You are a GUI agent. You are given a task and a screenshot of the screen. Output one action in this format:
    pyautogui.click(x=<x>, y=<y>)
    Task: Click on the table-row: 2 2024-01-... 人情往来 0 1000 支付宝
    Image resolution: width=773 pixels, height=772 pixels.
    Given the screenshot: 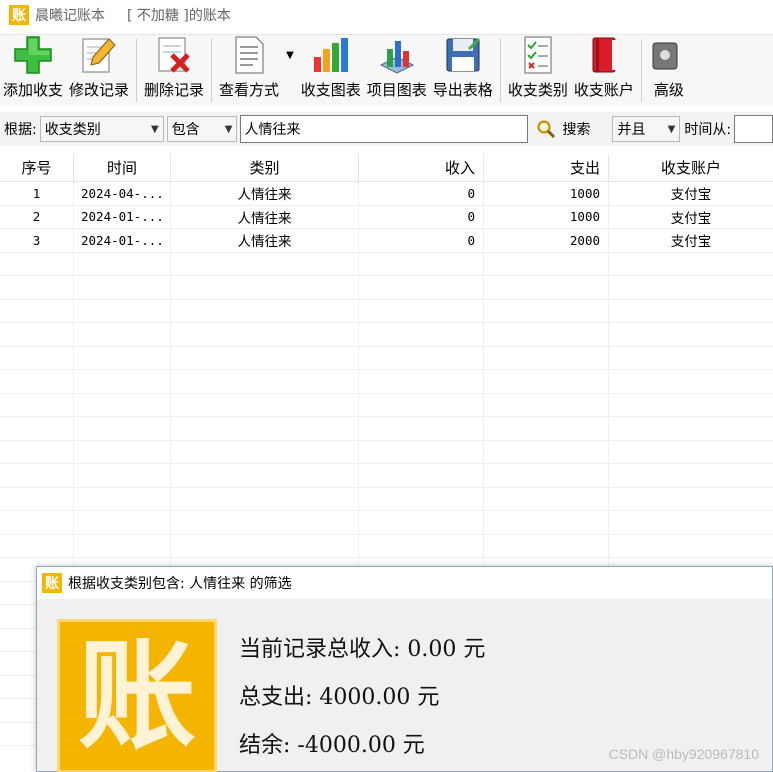 What is the action you would take?
    pyautogui.click(x=386, y=217)
    